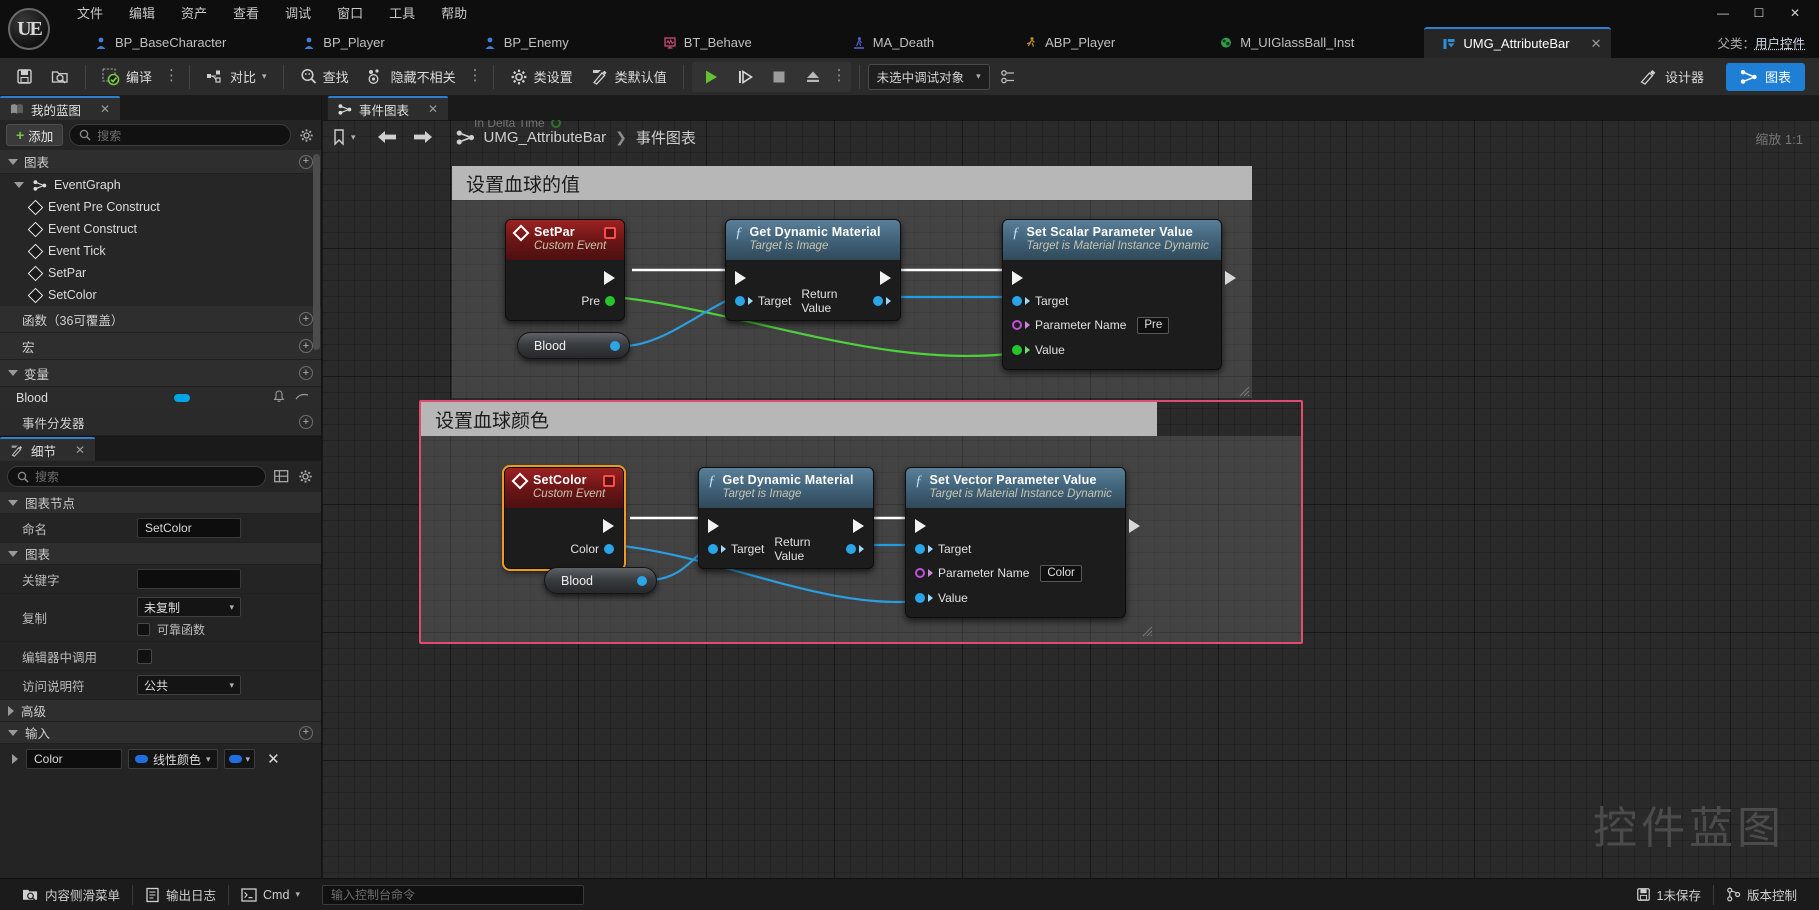  I want to click on debug-object-select: 未选中调试对象 ▾, so click(928, 76).